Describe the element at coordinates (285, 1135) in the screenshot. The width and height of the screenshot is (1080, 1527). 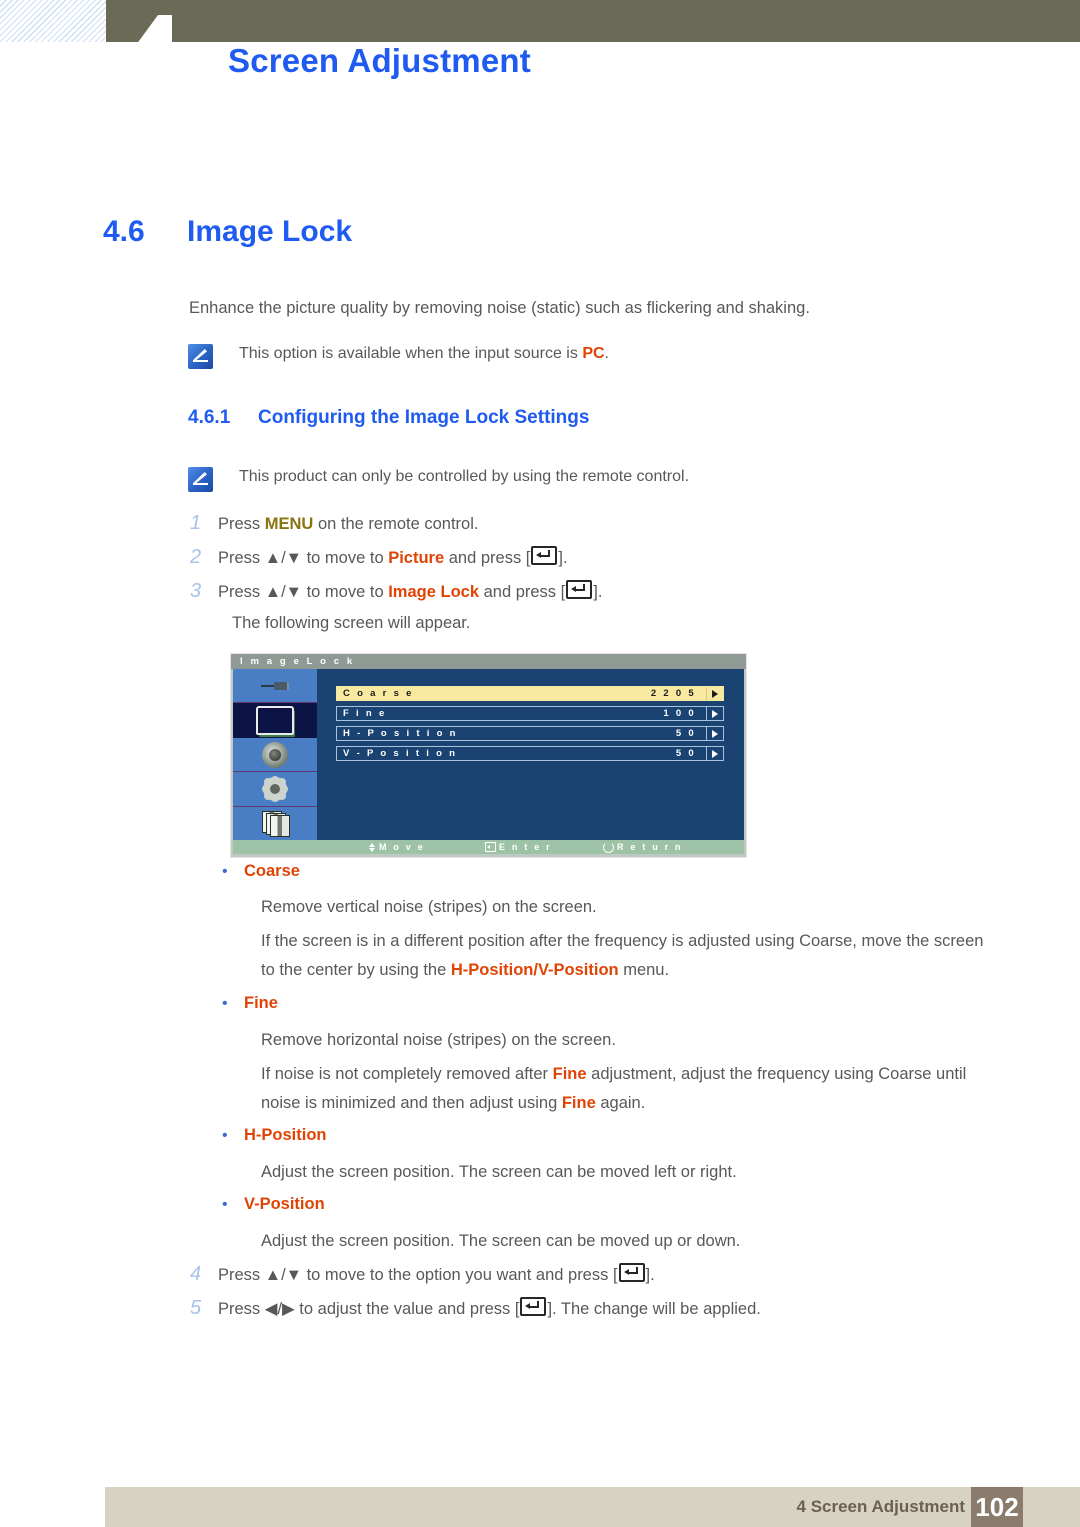
I see `bullet-title: H-Position` at that location.